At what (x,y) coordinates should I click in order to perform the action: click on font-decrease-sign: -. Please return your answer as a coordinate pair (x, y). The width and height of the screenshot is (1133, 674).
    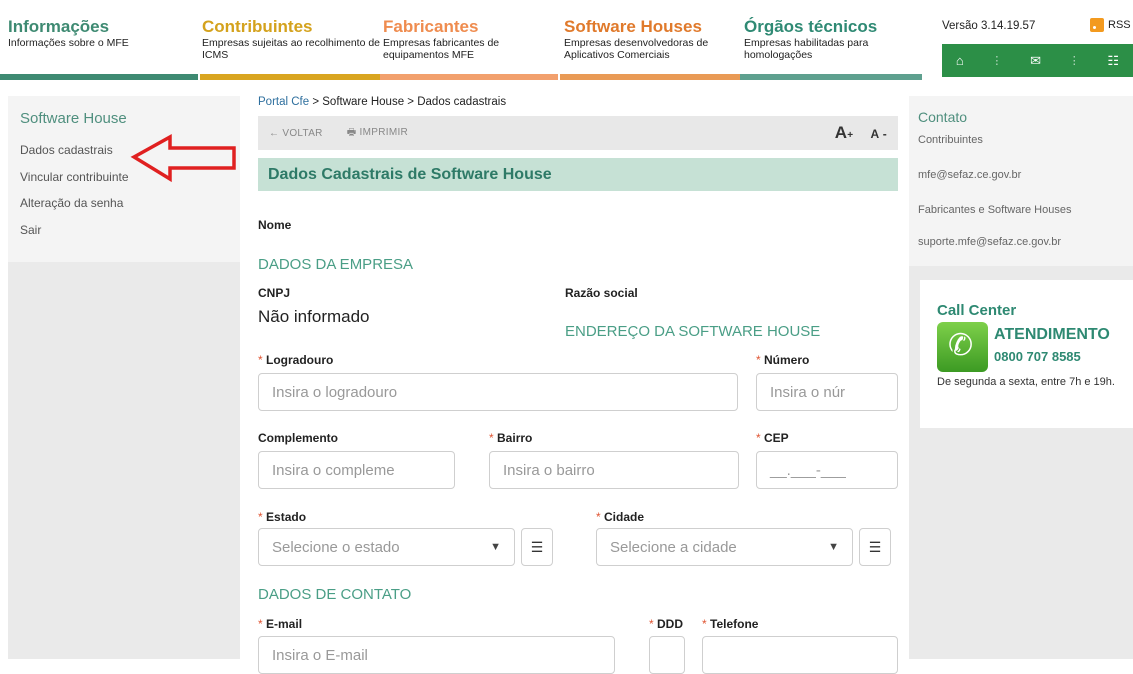
    Looking at the image, I should click on (884, 134).